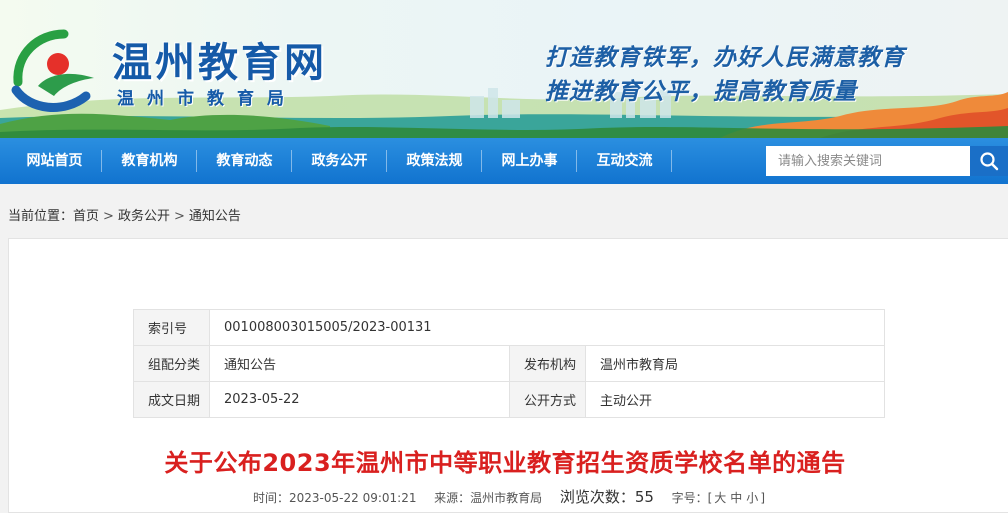 Image resolution: width=1008 pixels, height=513 pixels. I want to click on nav-item-government: 政务公开, so click(339, 161).